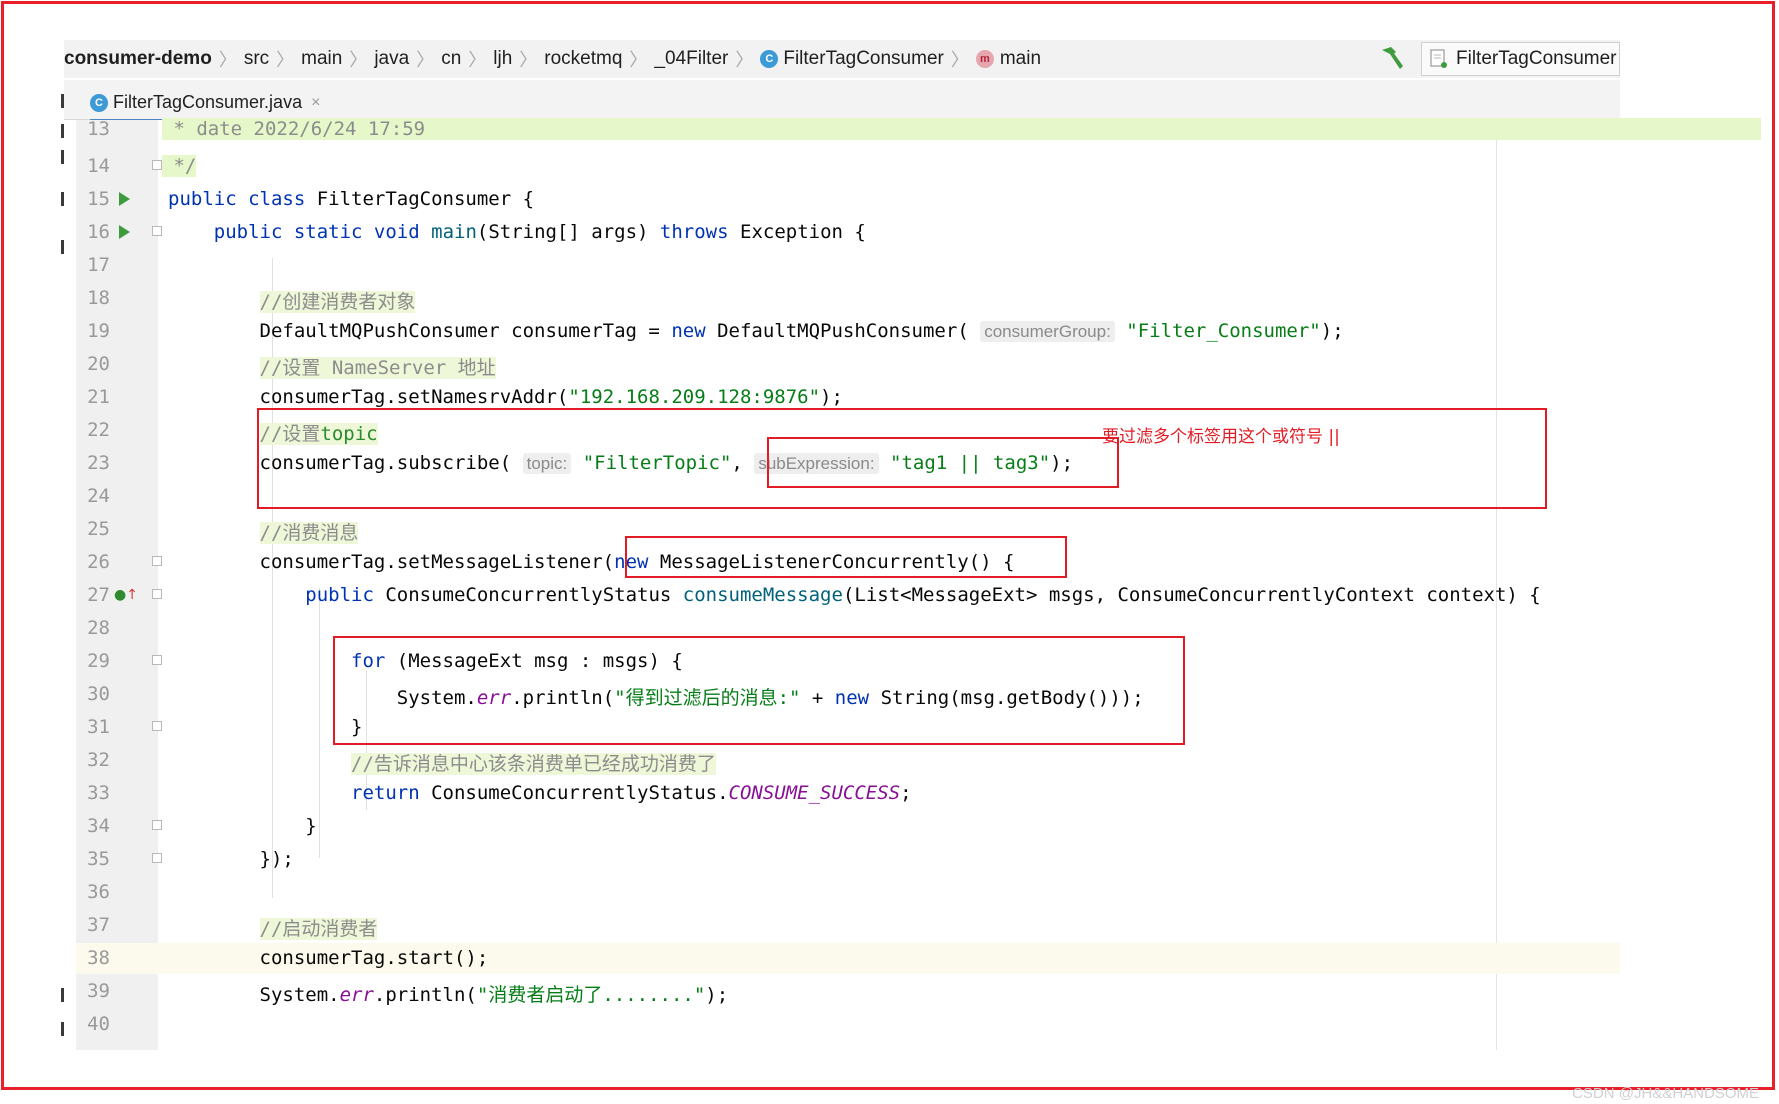  What do you see at coordinates (1221, 437) in the screenshot?
I see `annotation-note: 要过滤多个标签用这个或符号 ||` at bounding box center [1221, 437].